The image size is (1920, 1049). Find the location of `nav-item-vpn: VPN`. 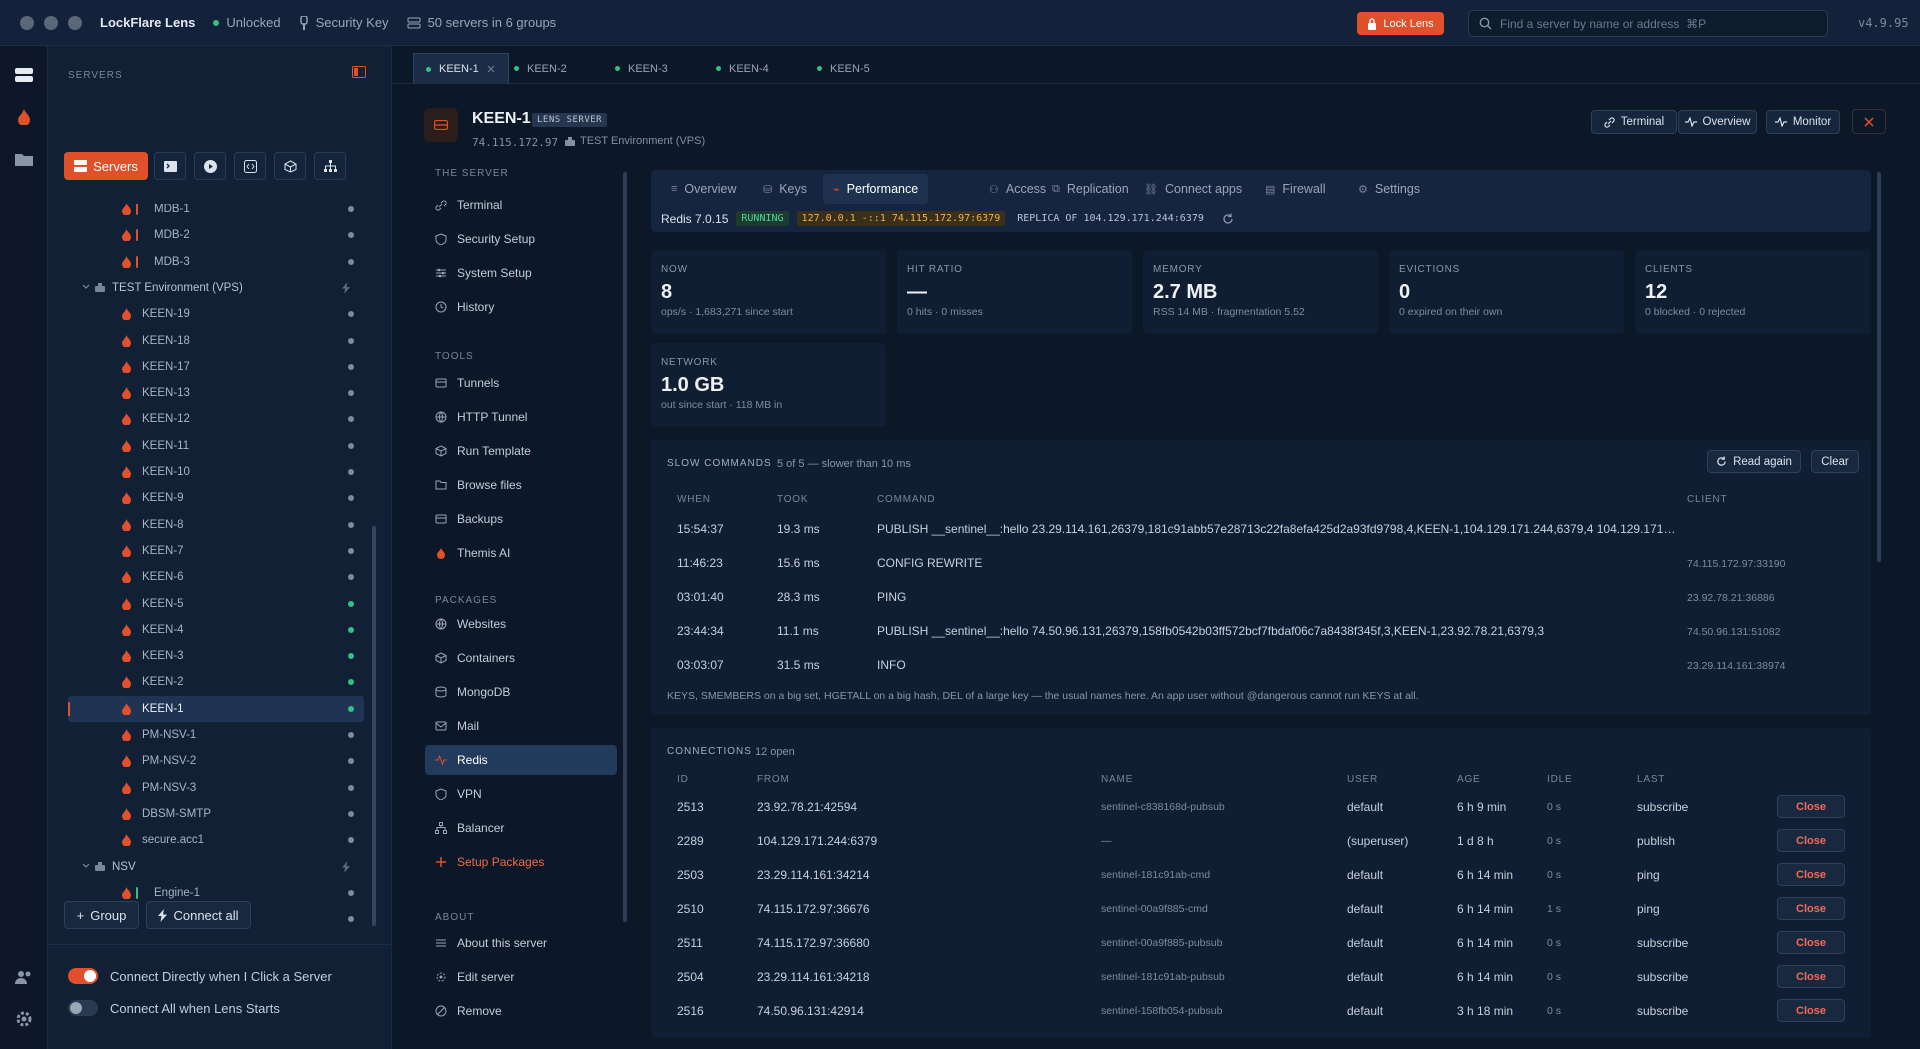

nav-item-vpn: VPN is located at coordinates (521, 794).